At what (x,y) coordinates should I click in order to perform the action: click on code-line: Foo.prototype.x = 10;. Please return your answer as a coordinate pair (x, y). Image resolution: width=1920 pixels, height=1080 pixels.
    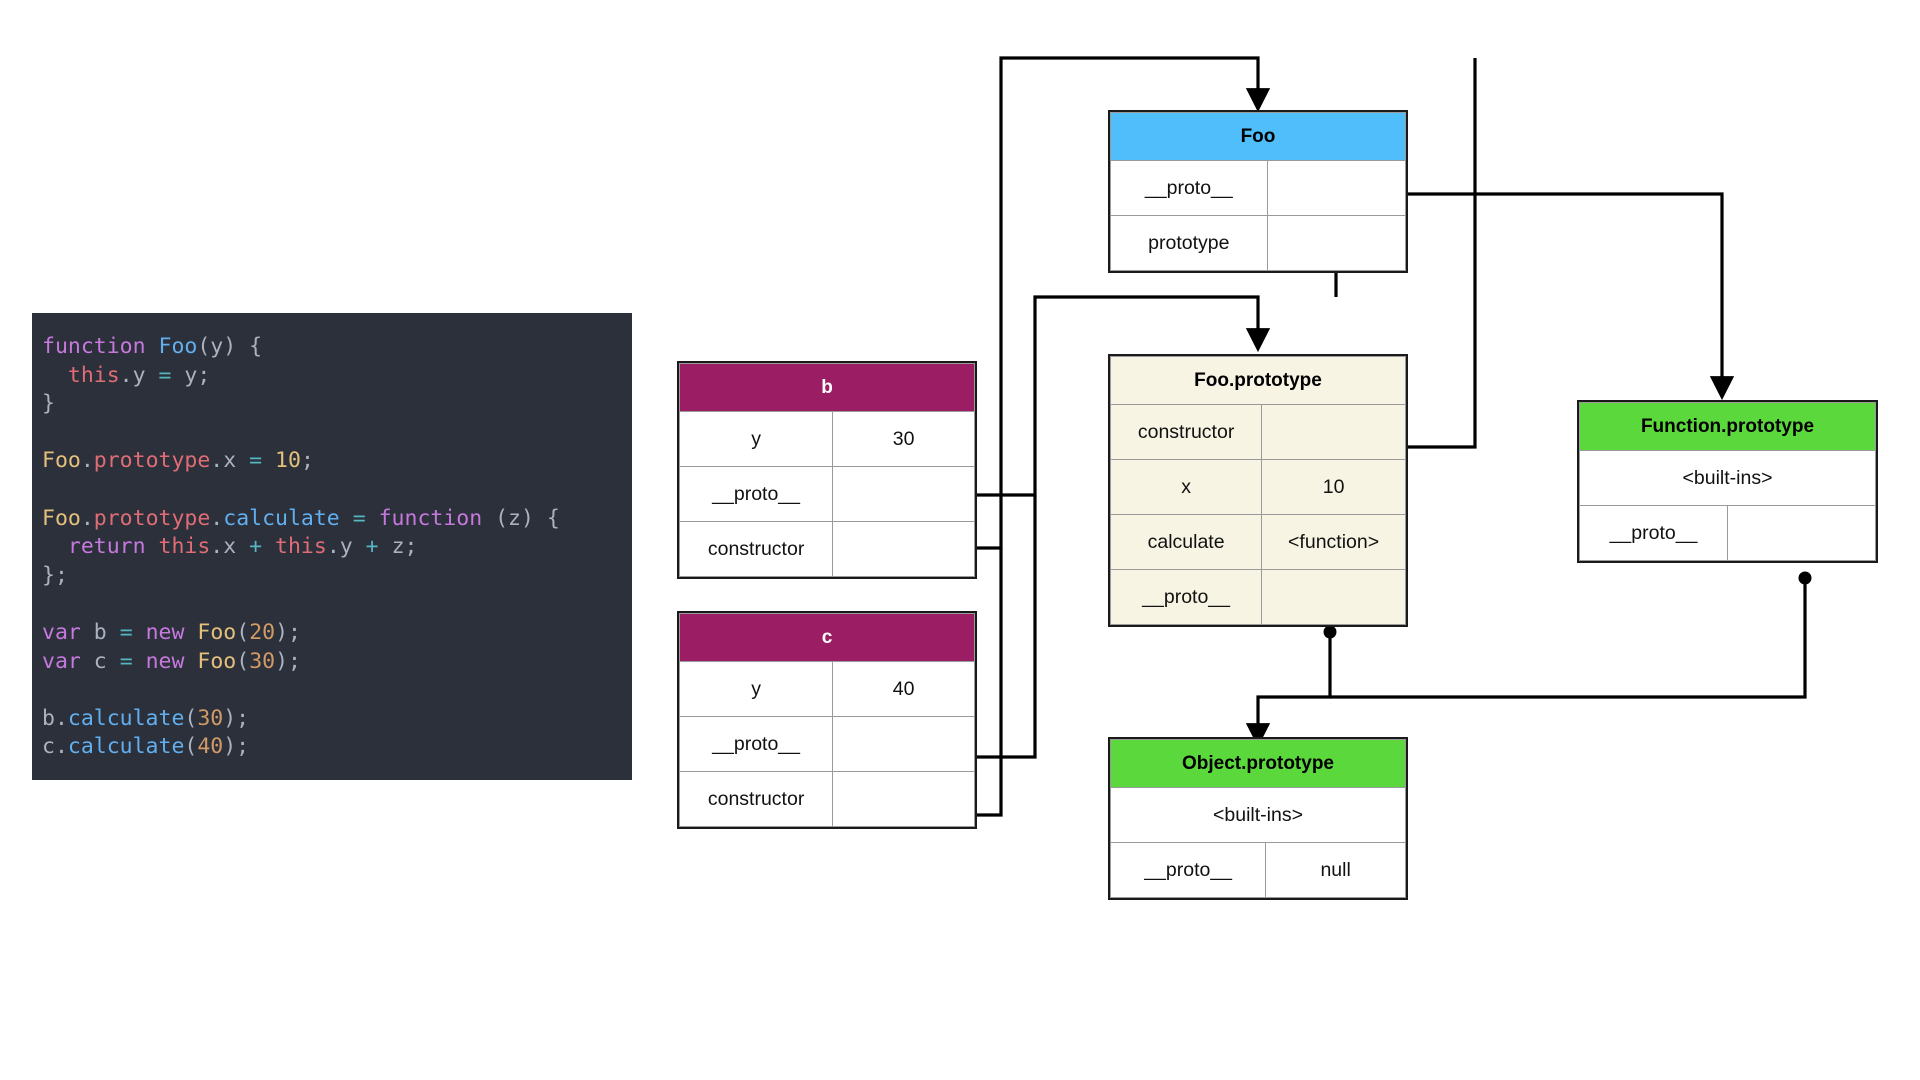
    Looking at the image, I should click on (337, 461).